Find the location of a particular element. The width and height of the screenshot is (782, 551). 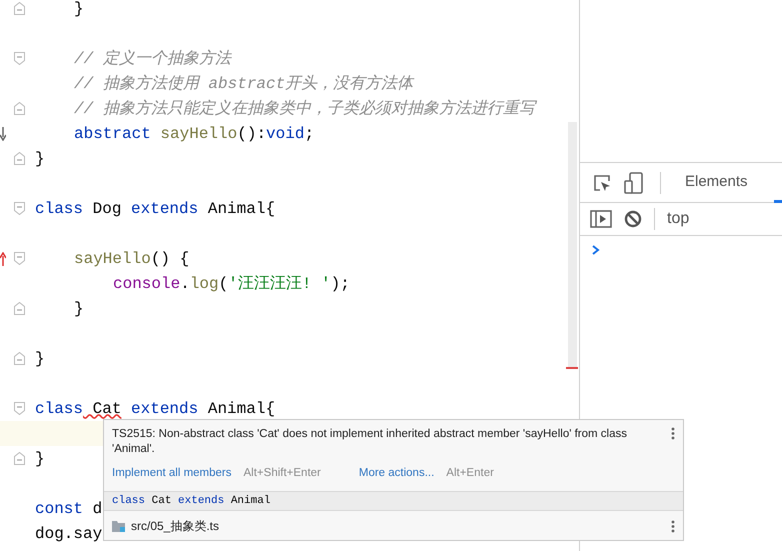

folder-icon is located at coordinates (119, 526).